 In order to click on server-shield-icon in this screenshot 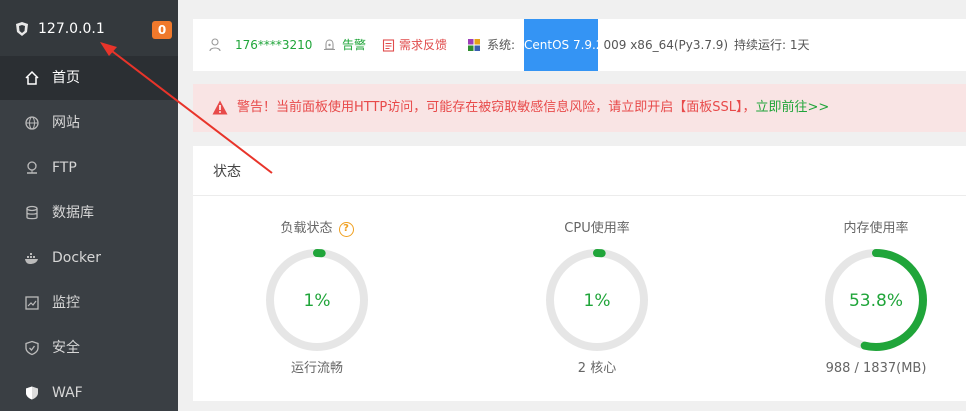, I will do `click(22, 29)`.